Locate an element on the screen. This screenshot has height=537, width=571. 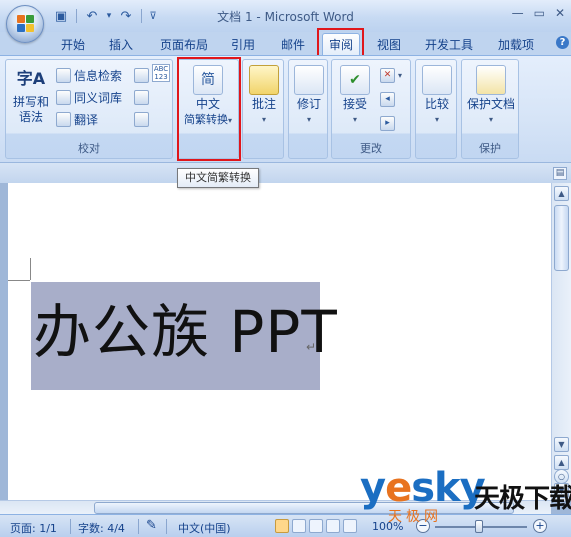
group-protect-label: 保护 is located at coordinates (490, 148).